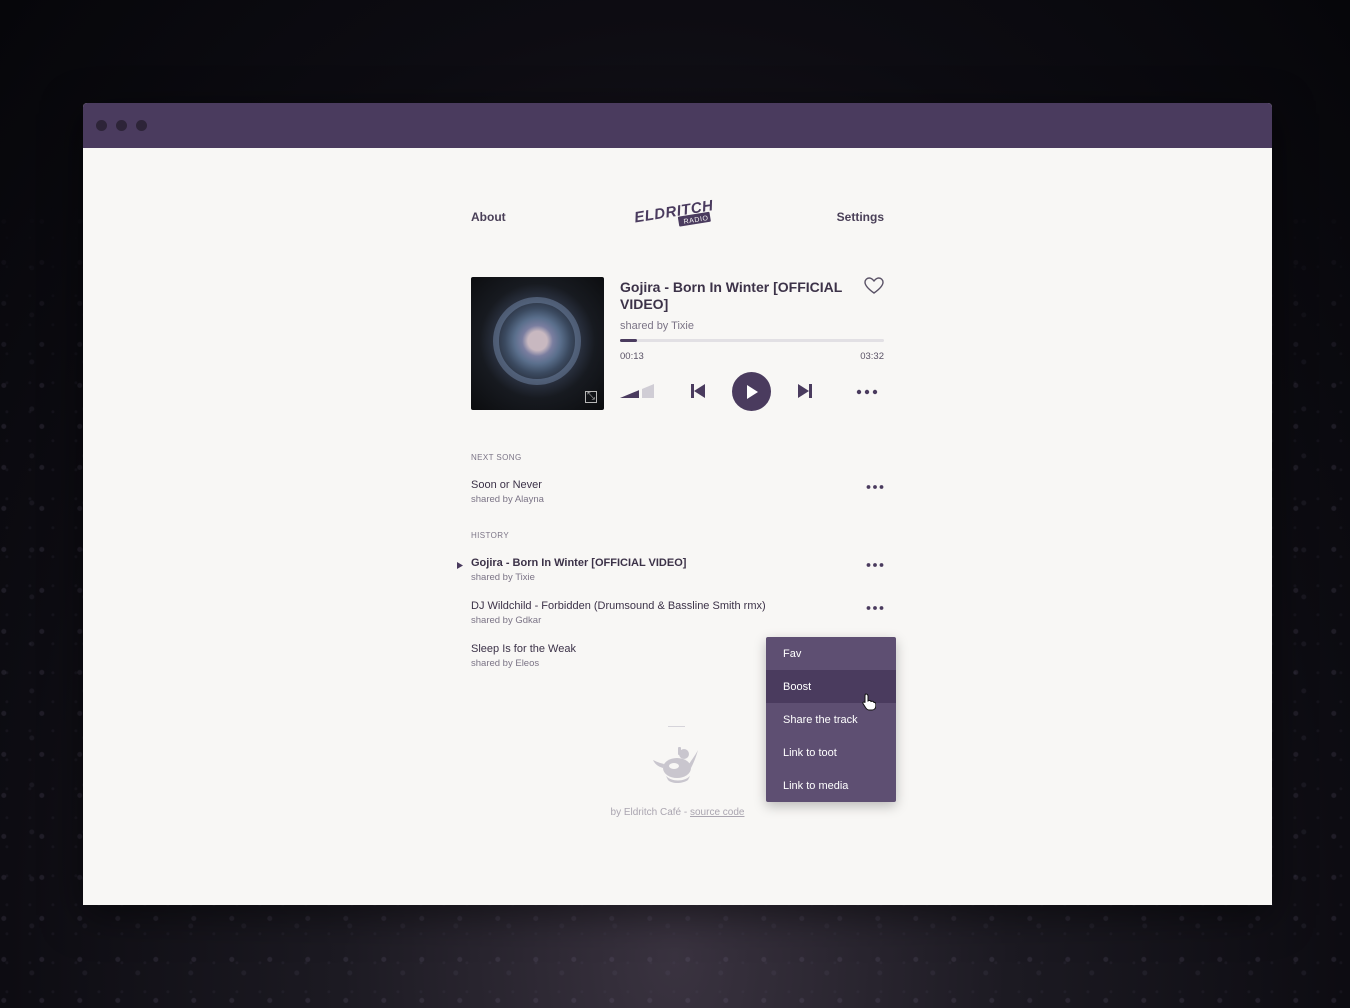  Describe the element at coordinates (805, 391) in the screenshot. I see `next-icon` at that location.